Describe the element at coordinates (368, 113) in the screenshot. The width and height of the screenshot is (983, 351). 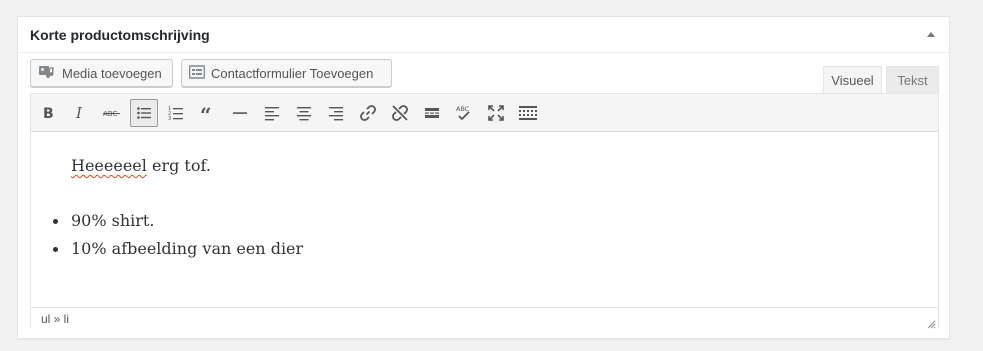
I see `link-icon` at that location.